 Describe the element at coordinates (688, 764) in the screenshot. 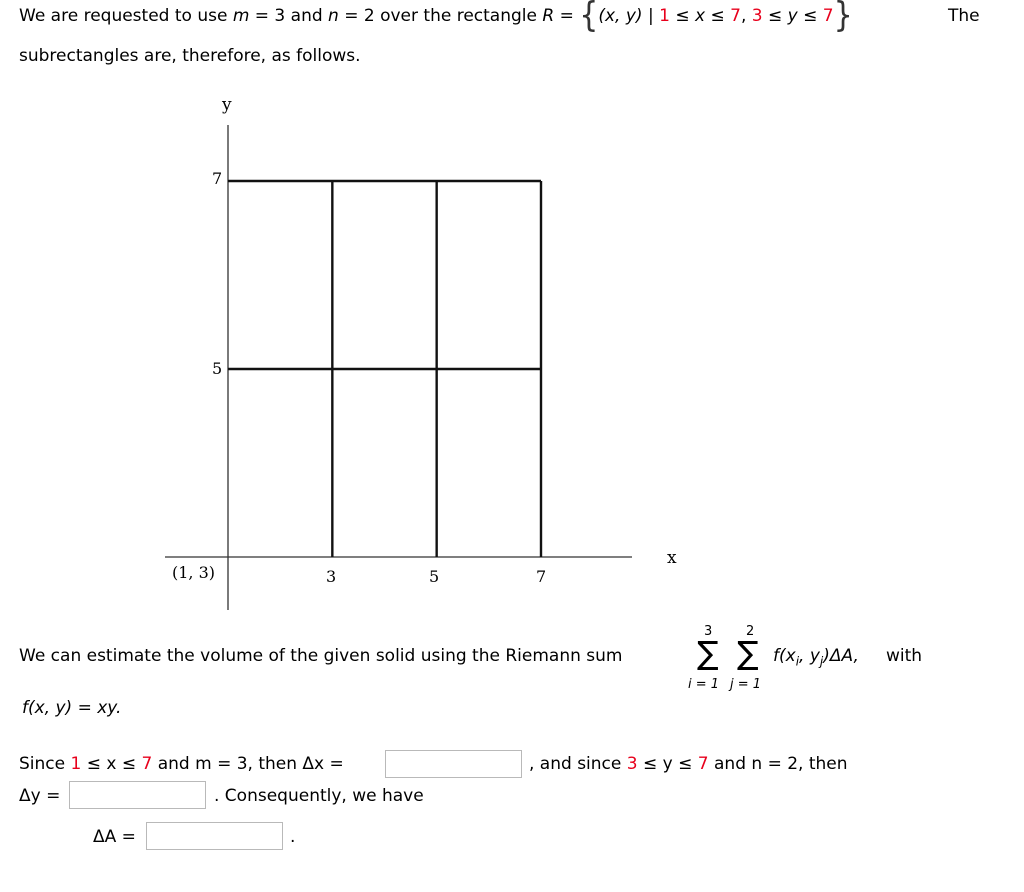

I see `since-y-text: , and since 3 ≤ y ≤ 7 and n = 2, then` at that location.